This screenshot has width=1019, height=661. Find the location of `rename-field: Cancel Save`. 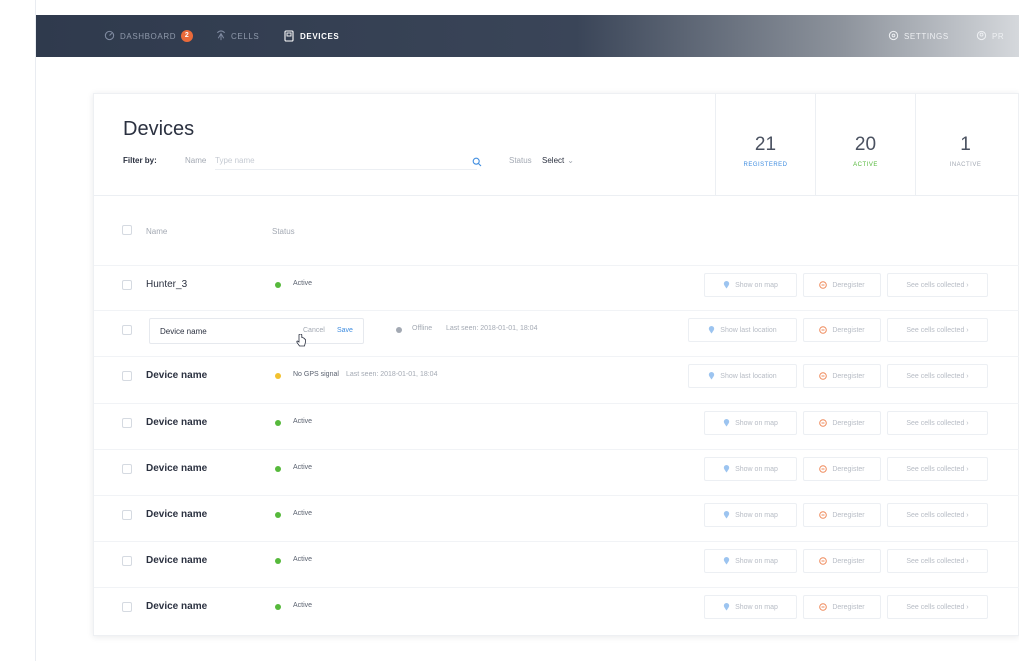

rename-field: Cancel Save is located at coordinates (256, 332).